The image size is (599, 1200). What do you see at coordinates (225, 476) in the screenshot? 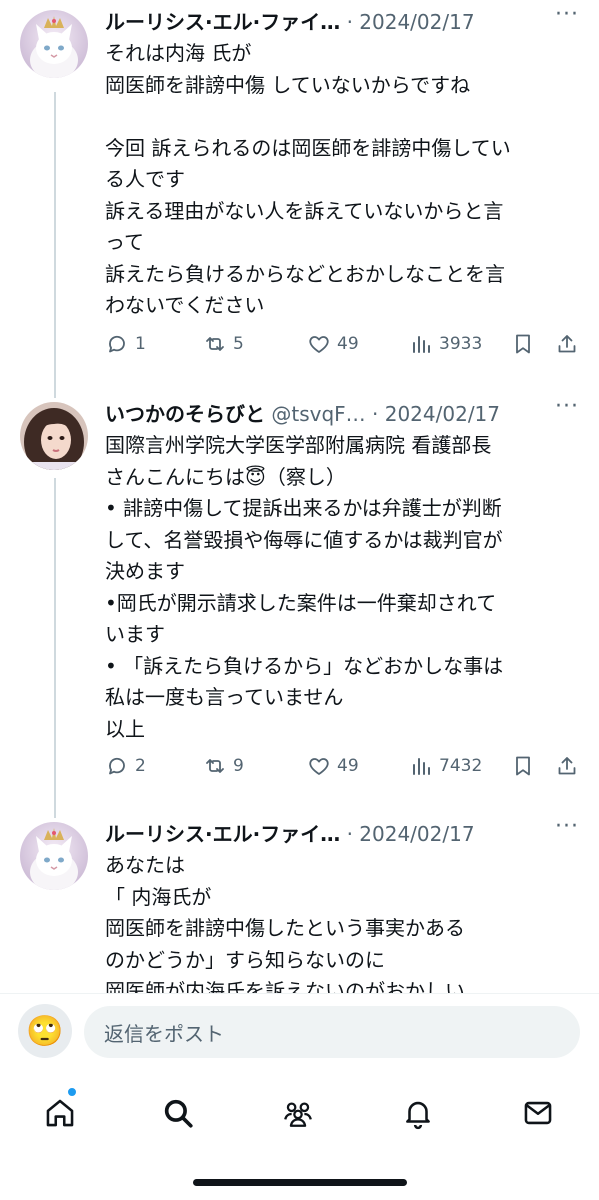
I see `tweet-line: さんこんにちは😇（察し）` at bounding box center [225, 476].